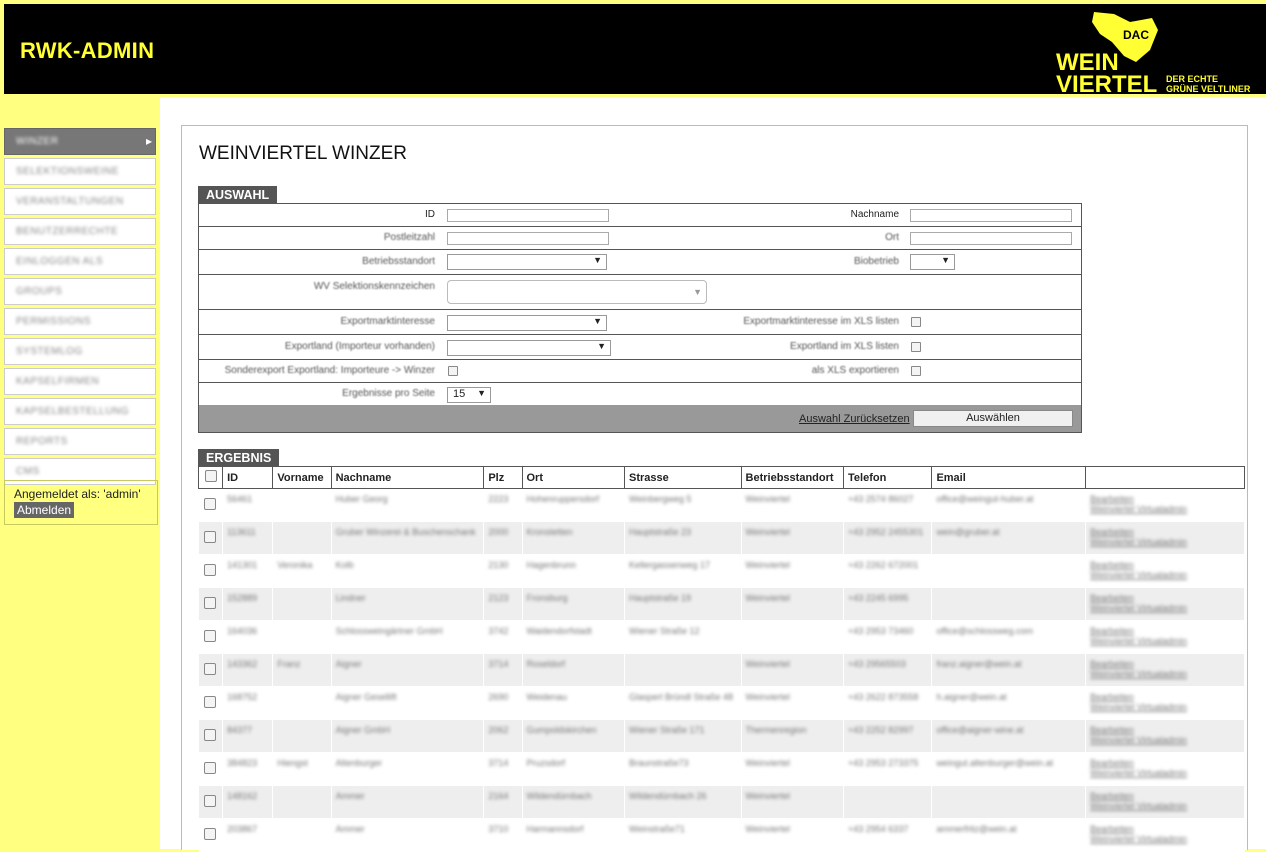  What do you see at coordinates (666, 730) in the screenshot?
I see `cell-strasse-text: Wiener Straße 171` at bounding box center [666, 730].